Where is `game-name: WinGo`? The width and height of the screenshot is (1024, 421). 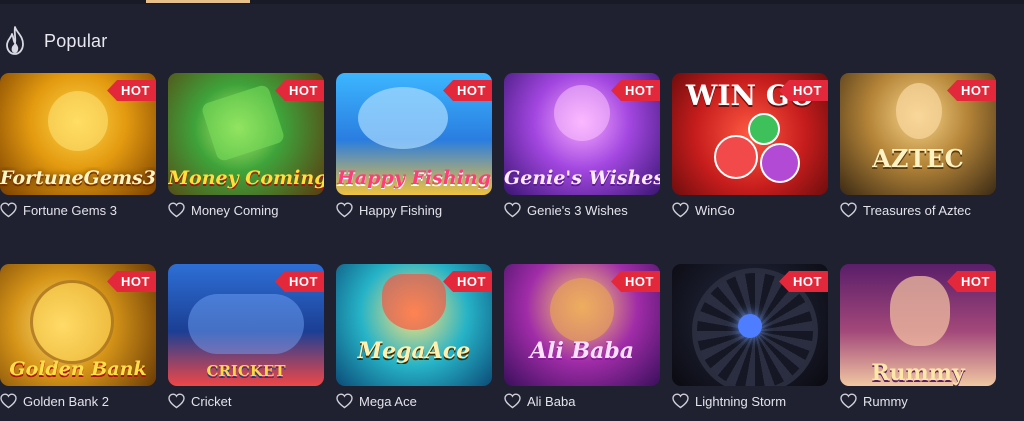 game-name: WinGo is located at coordinates (715, 210).